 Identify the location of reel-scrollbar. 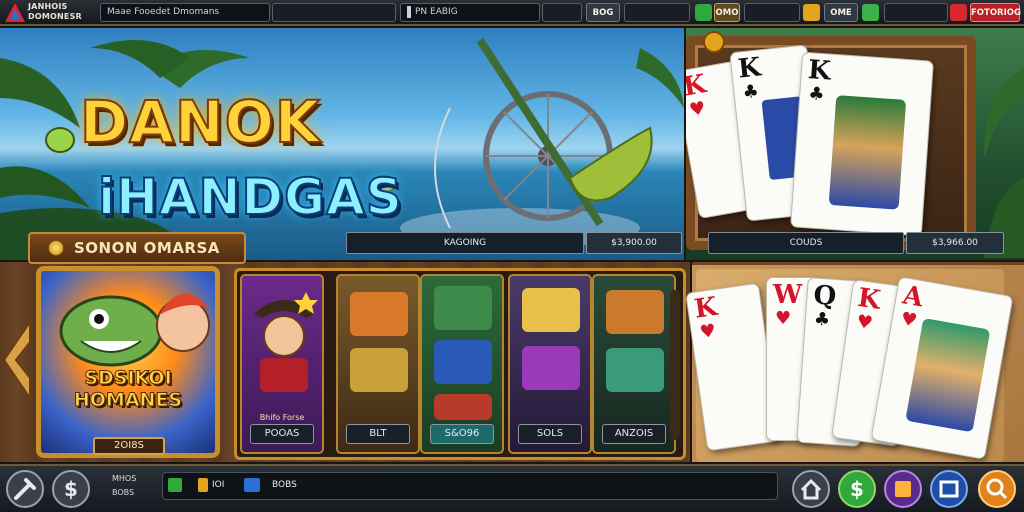
(675, 365).